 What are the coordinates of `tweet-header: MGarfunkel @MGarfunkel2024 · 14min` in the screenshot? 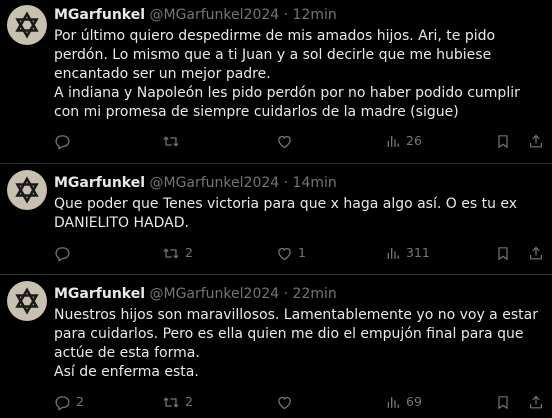 It's located at (195, 183).